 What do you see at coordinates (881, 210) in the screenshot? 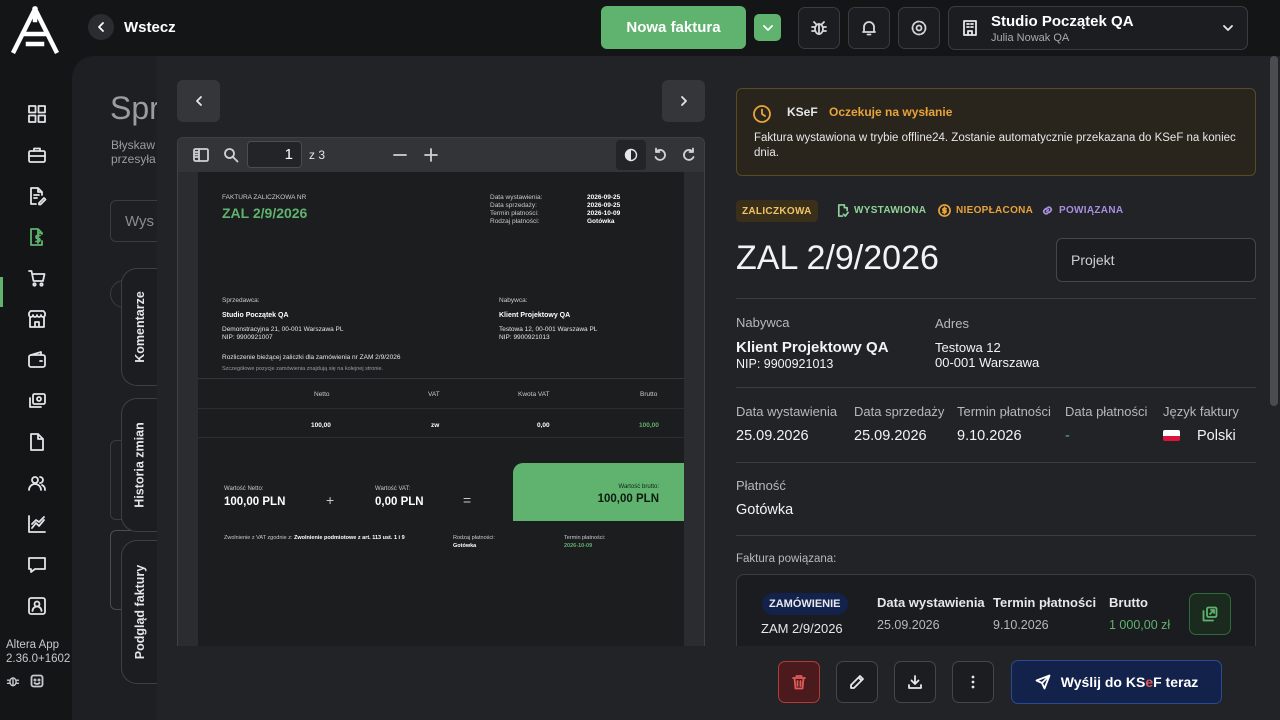
I see `badge-issued: WYSTAWIONA` at bounding box center [881, 210].